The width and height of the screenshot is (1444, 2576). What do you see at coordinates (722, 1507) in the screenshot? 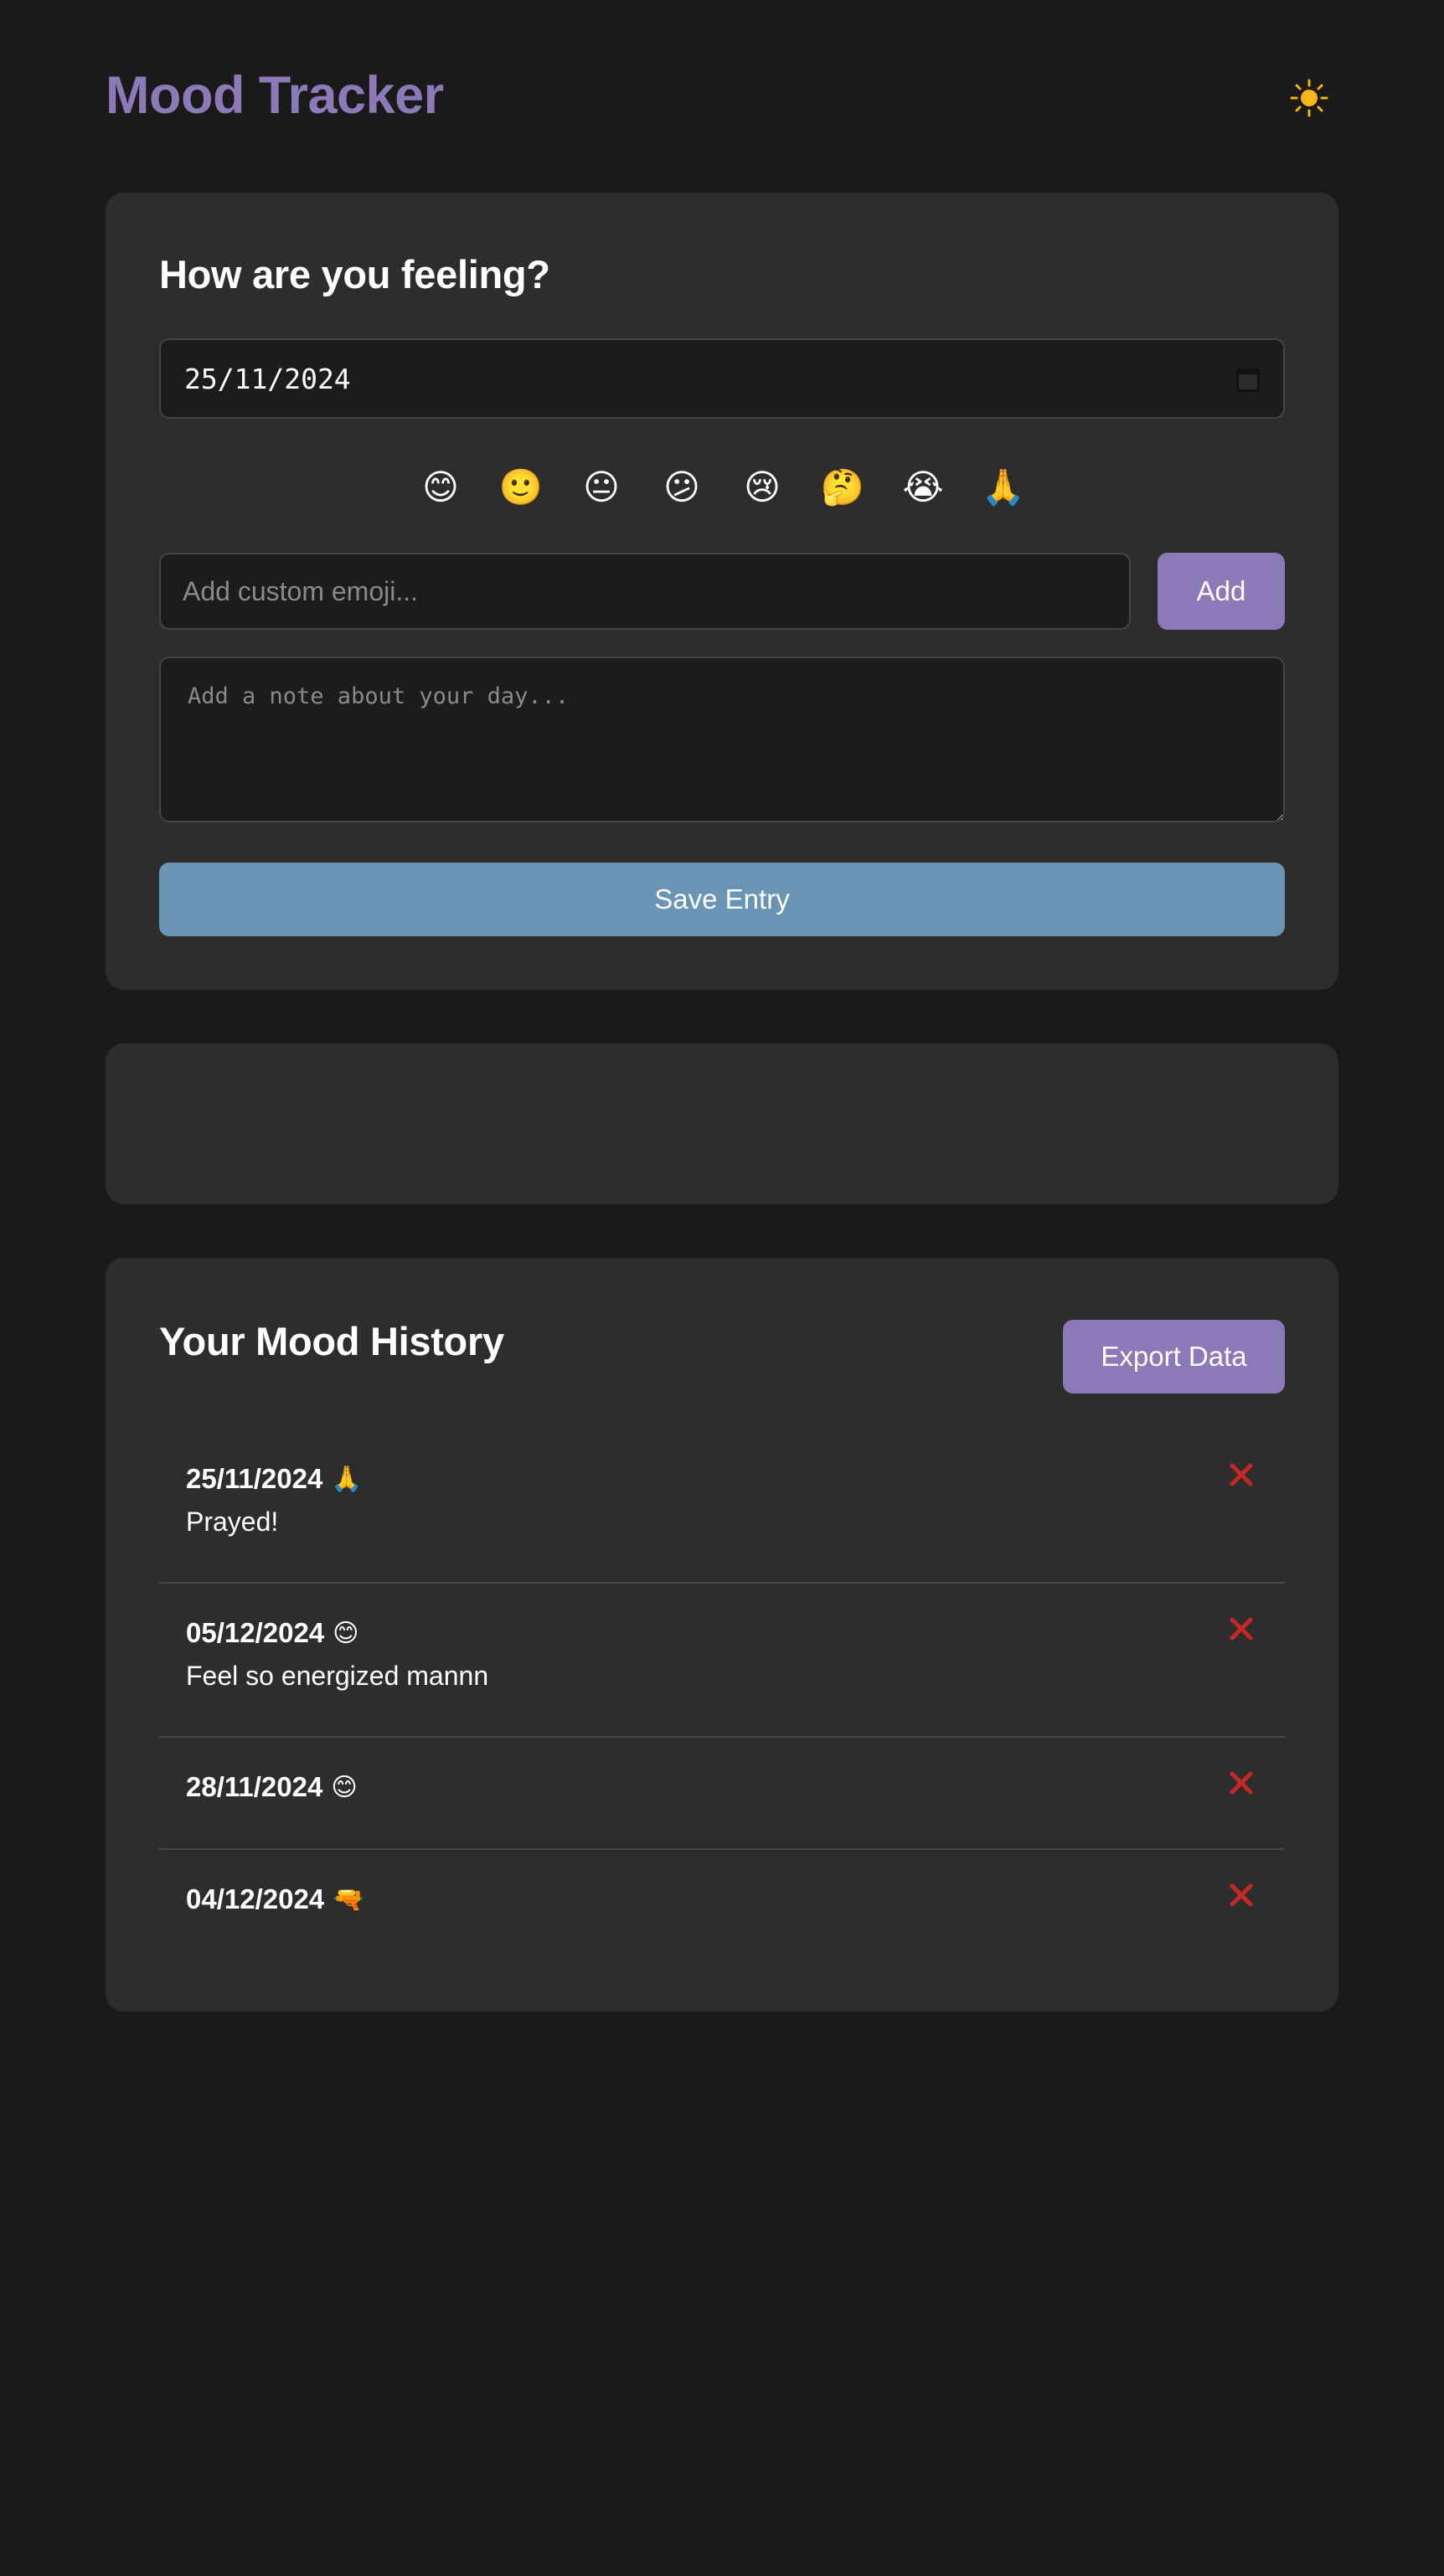
I see `history-entry: 25/11/2024 🙏 Prayed!` at bounding box center [722, 1507].